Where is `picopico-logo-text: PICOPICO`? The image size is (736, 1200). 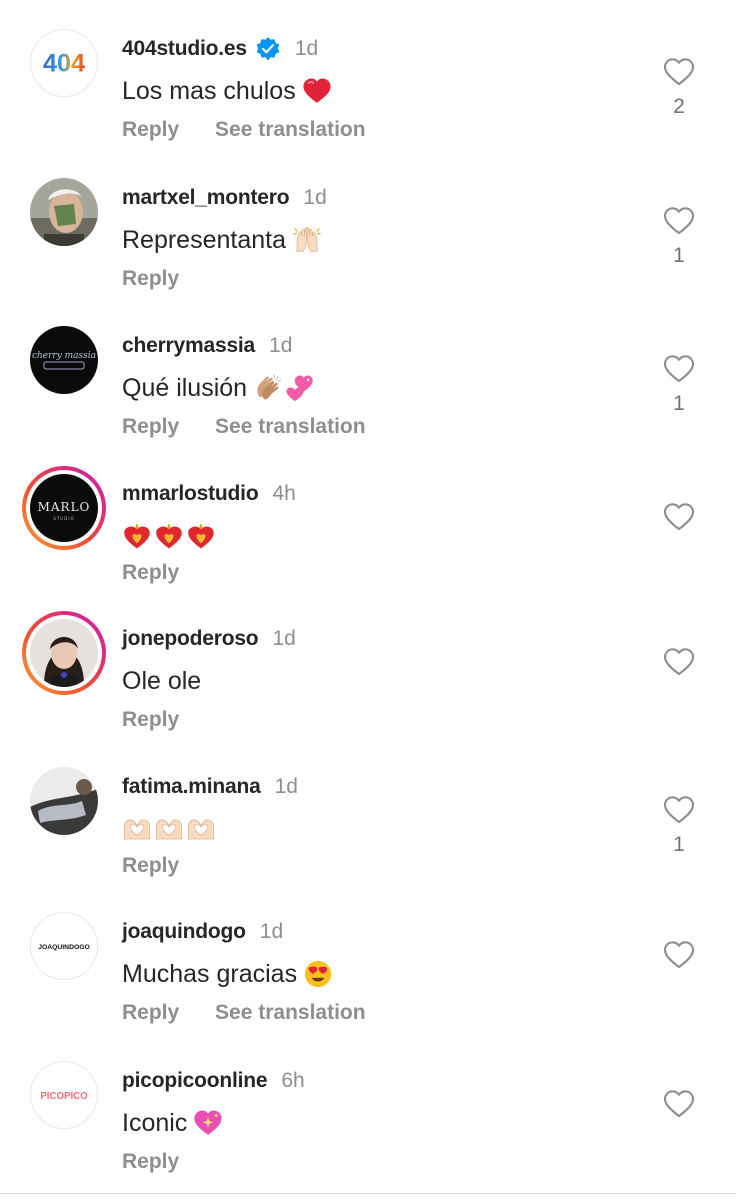
picopico-logo-text: PICOPICO is located at coordinates (64, 1096).